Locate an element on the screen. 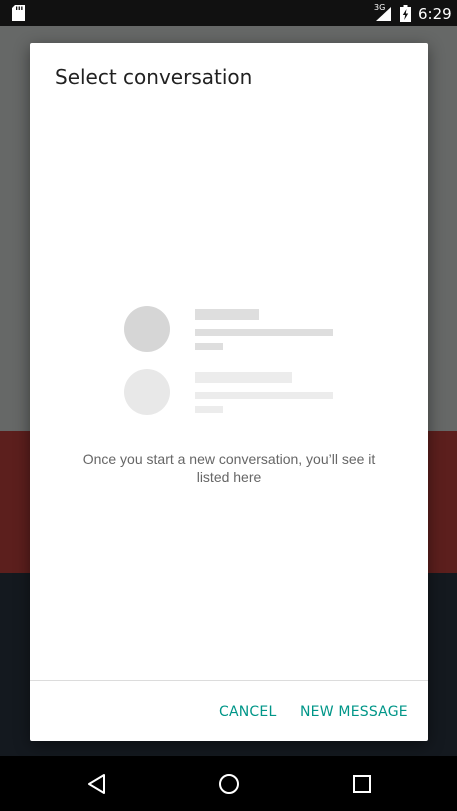 The image size is (457, 811). placeholder-line-2c is located at coordinates (209, 409).